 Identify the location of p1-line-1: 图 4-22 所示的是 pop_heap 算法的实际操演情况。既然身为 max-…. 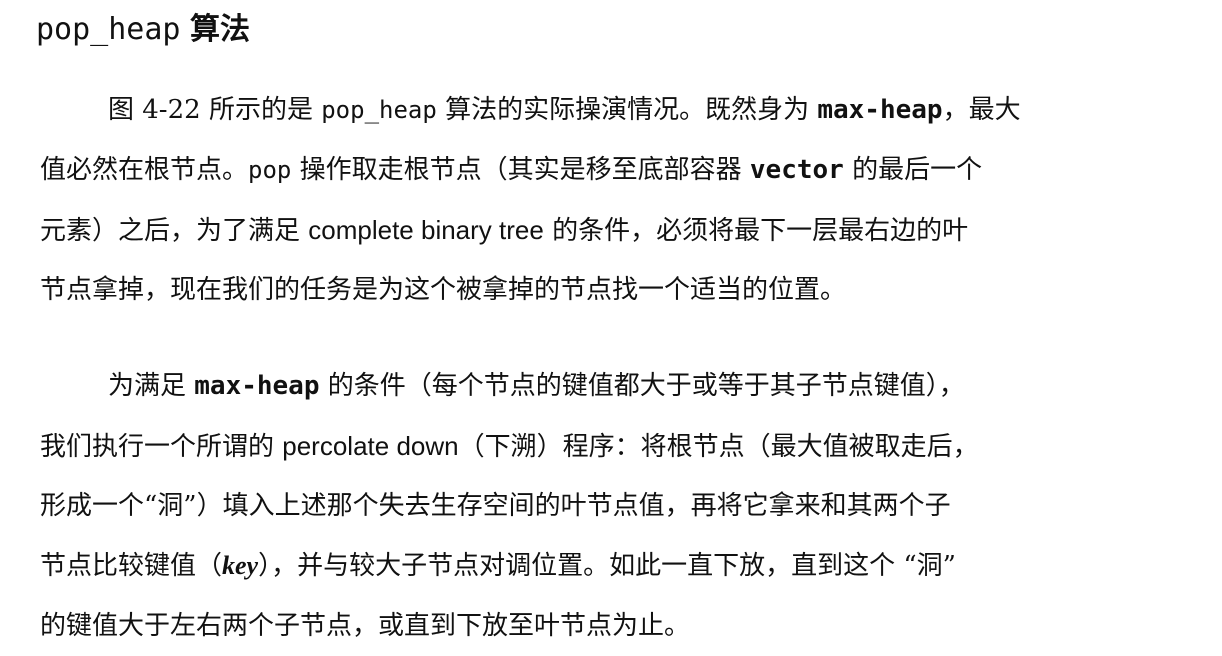
(612, 110).